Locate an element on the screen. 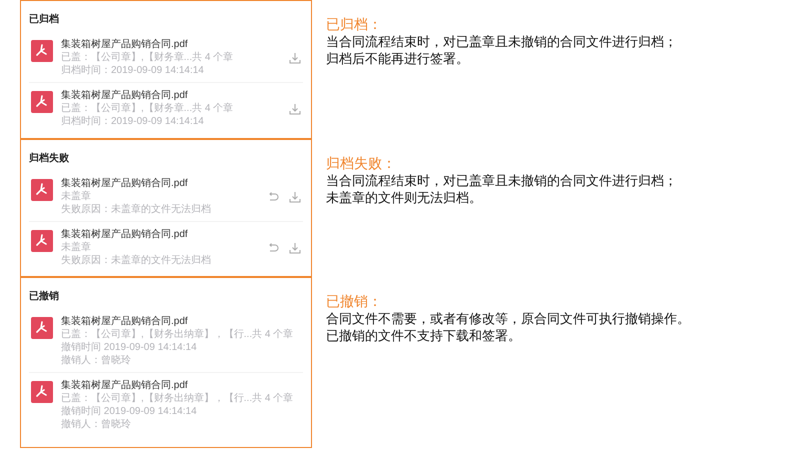 Image resolution: width=800 pixels, height=450 pixels. section-title: 已归档 is located at coordinates (44, 19).